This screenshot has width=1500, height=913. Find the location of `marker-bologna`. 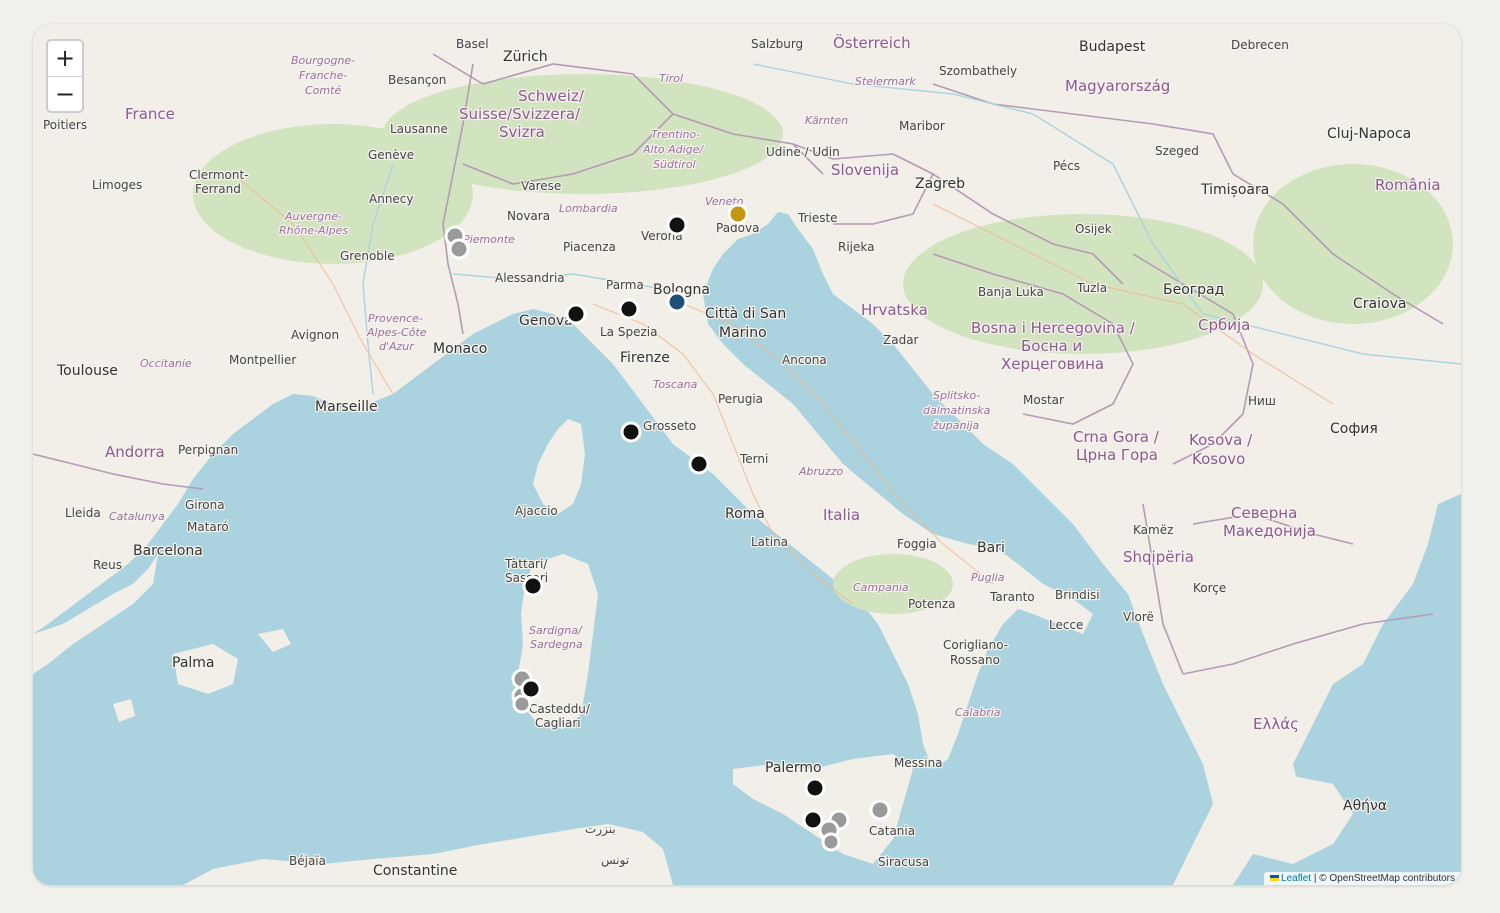

marker-bologna is located at coordinates (677, 302).